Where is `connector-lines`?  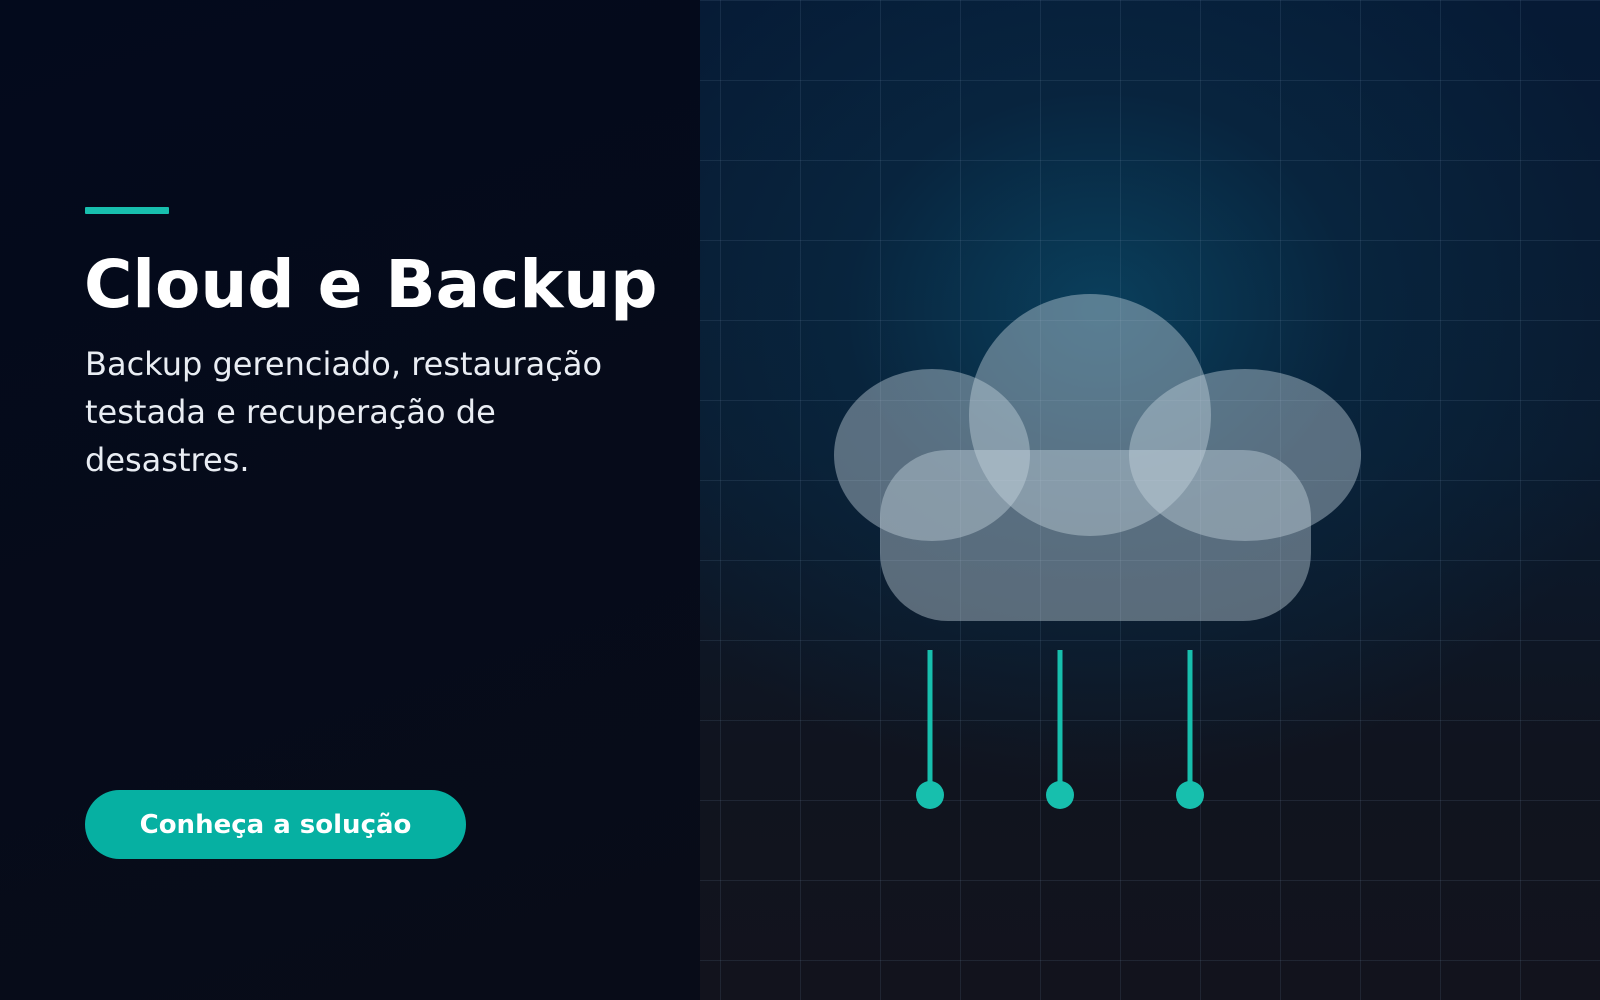 connector-lines is located at coordinates (1060, 729).